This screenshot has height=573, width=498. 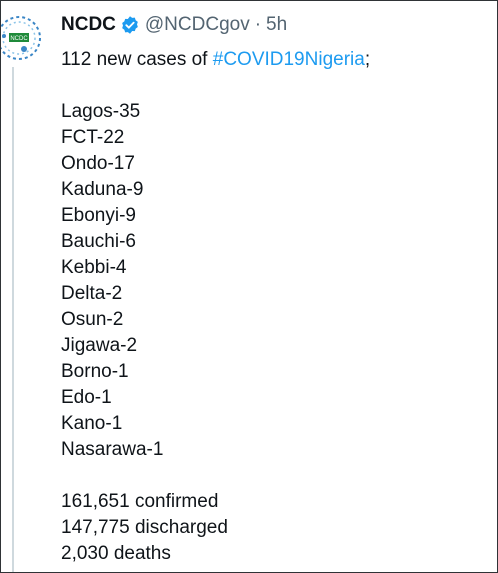 I want to click on ncdc-logo-icon: NCDC, so click(x=21, y=38).